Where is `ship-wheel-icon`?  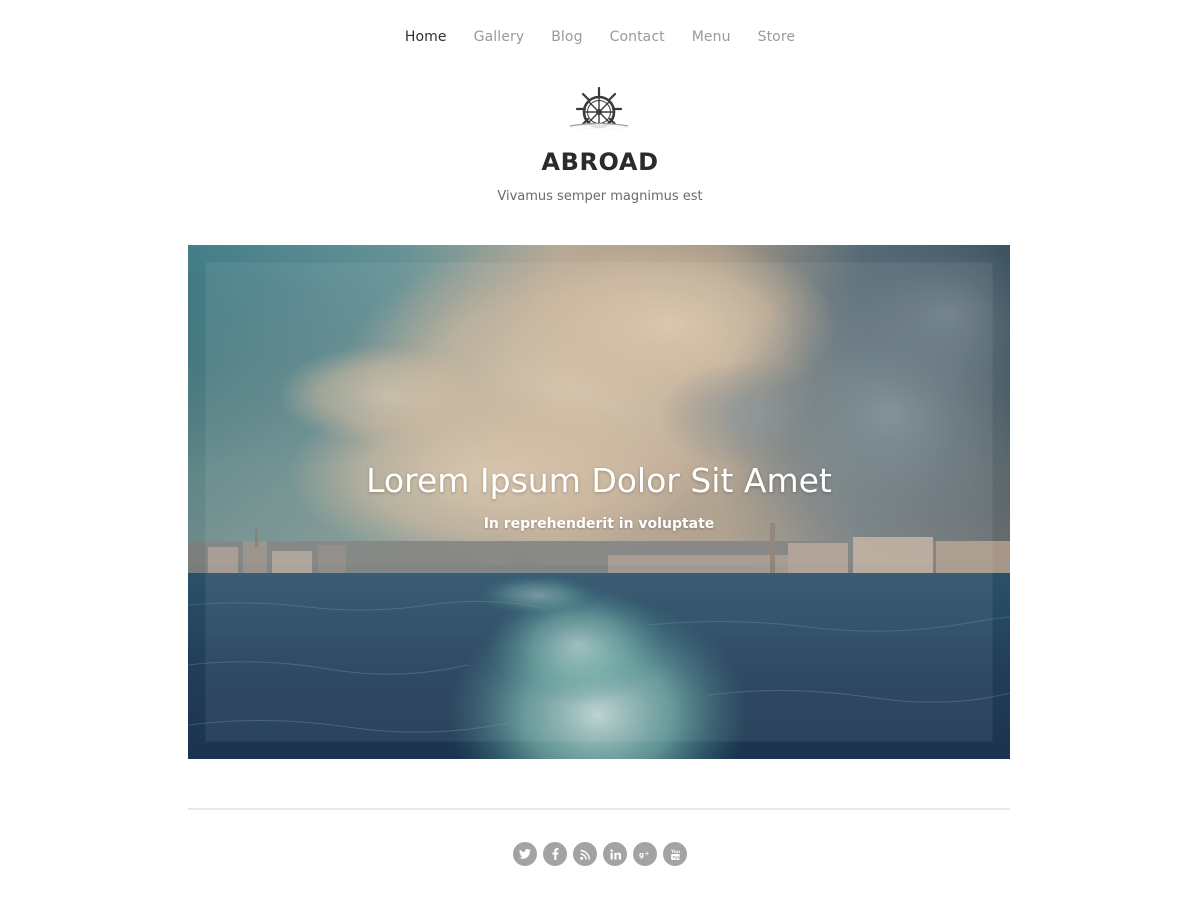 ship-wheel-icon is located at coordinates (599, 109).